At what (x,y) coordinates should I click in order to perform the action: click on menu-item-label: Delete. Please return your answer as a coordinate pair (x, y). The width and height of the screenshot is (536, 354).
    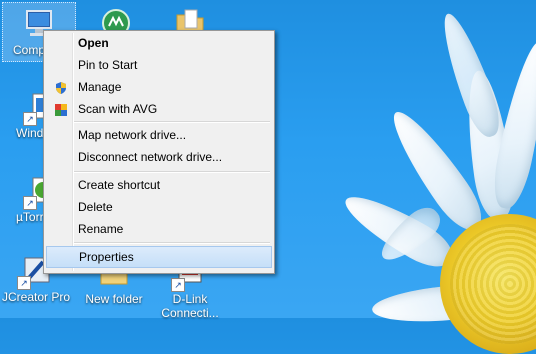
    Looking at the image, I should click on (95, 207).